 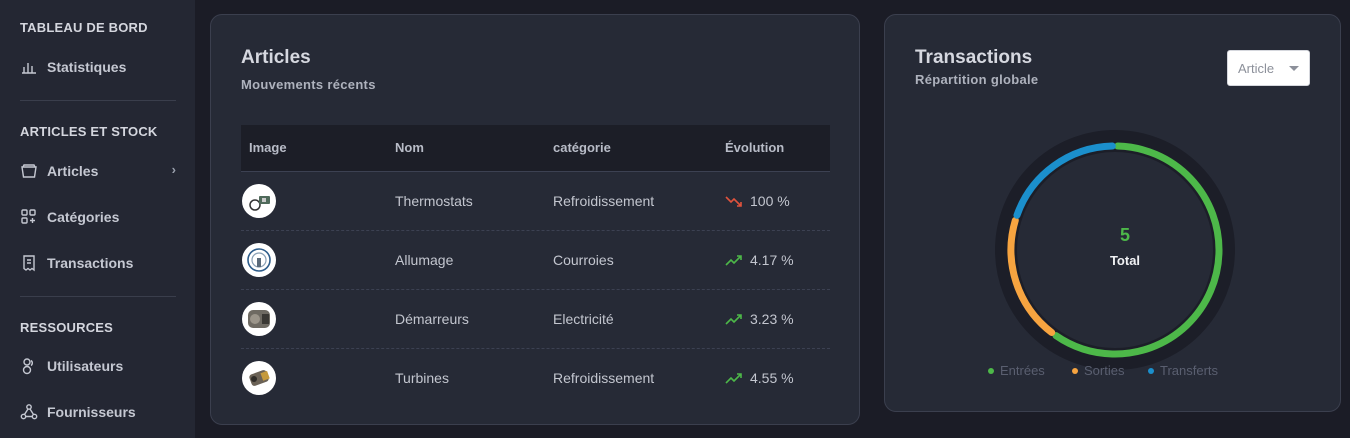 What do you see at coordinates (259, 378) in the screenshot?
I see `turbine-thumbnail` at bounding box center [259, 378].